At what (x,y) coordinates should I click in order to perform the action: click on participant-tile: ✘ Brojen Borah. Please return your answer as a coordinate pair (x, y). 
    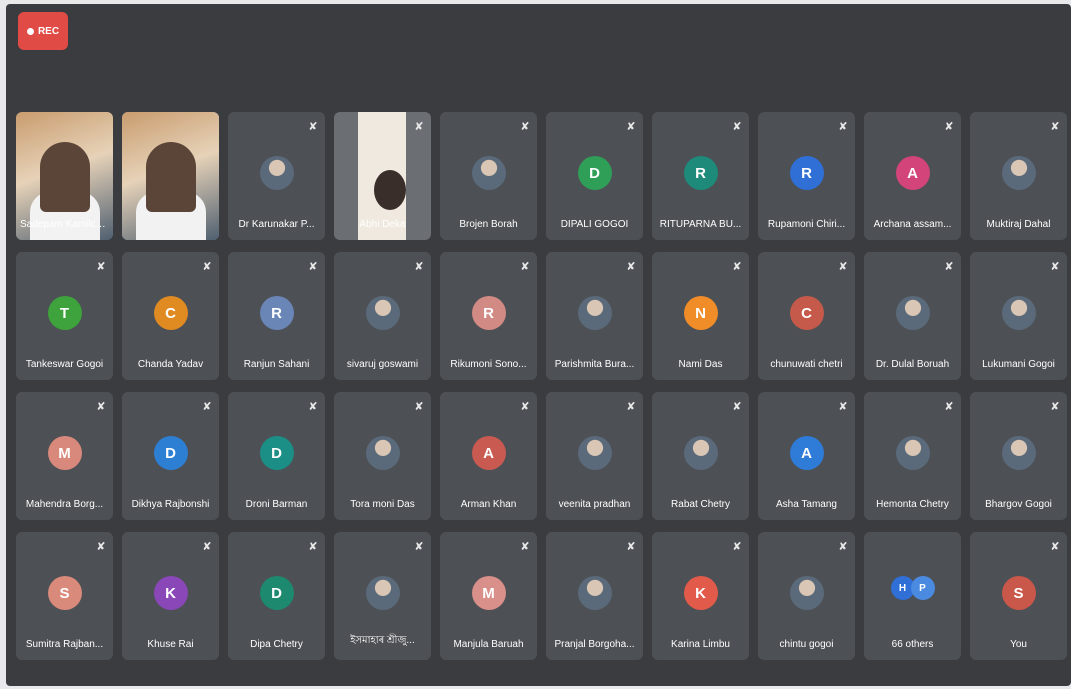
    Looking at the image, I should click on (488, 176).